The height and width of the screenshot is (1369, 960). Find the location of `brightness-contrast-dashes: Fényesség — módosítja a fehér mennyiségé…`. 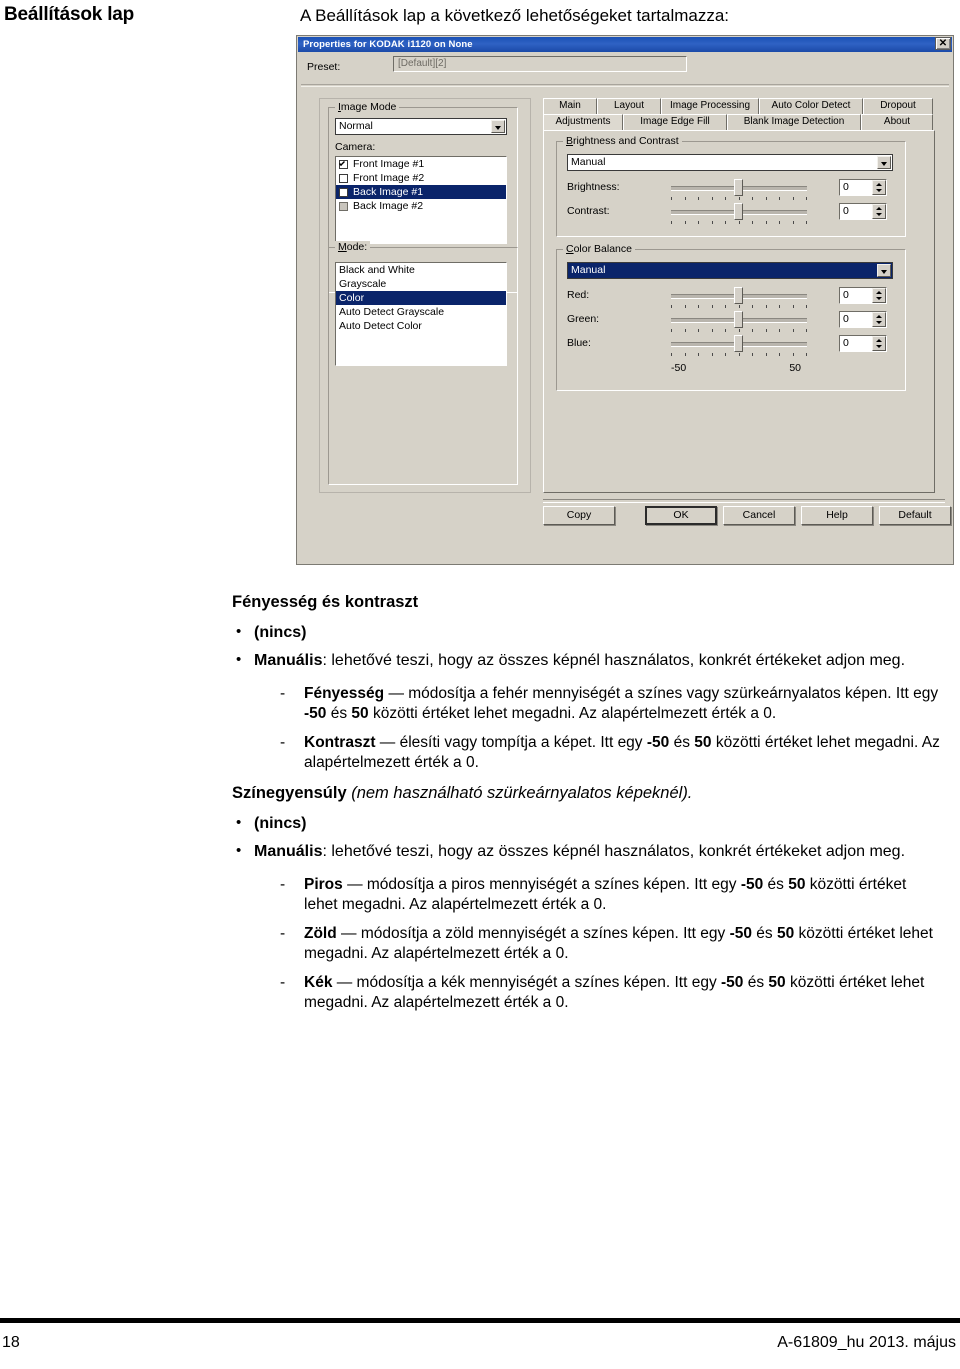

brightness-contrast-dashes: Fényesség — módosítja a fehér mennyiségé… is located at coordinates (588, 729).